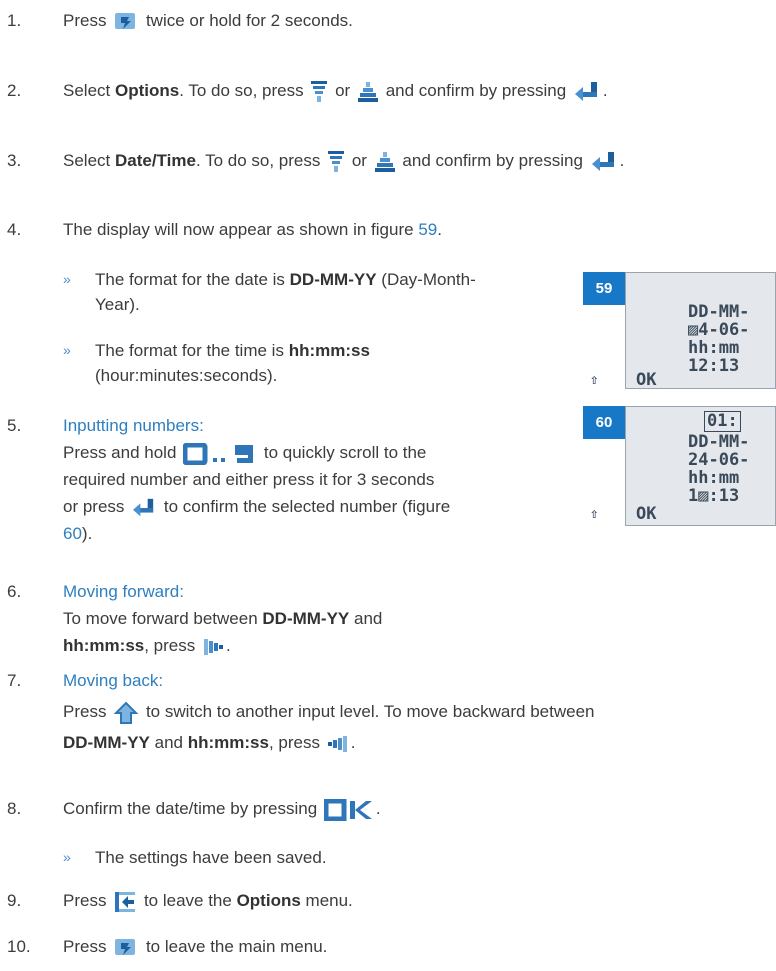 The image size is (776, 971). I want to click on figure-number: 60, so click(604, 422).